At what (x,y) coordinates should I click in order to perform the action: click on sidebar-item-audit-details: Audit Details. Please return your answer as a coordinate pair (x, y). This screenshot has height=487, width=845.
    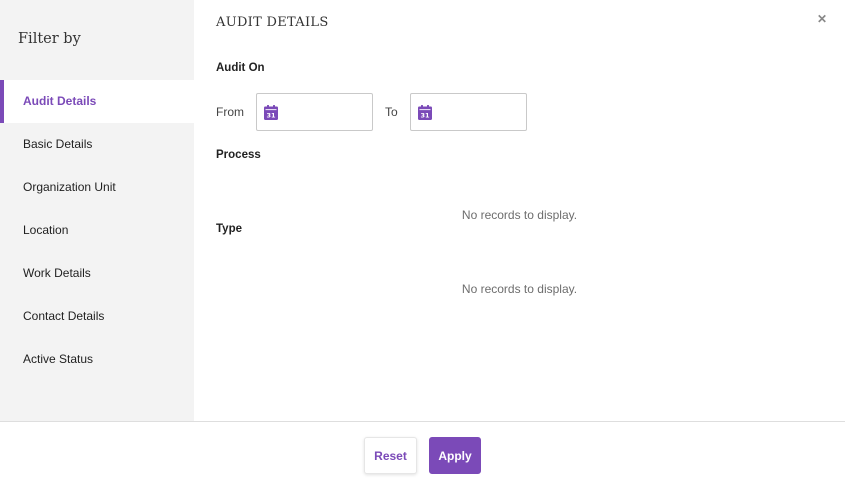
    Looking at the image, I should click on (97, 101).